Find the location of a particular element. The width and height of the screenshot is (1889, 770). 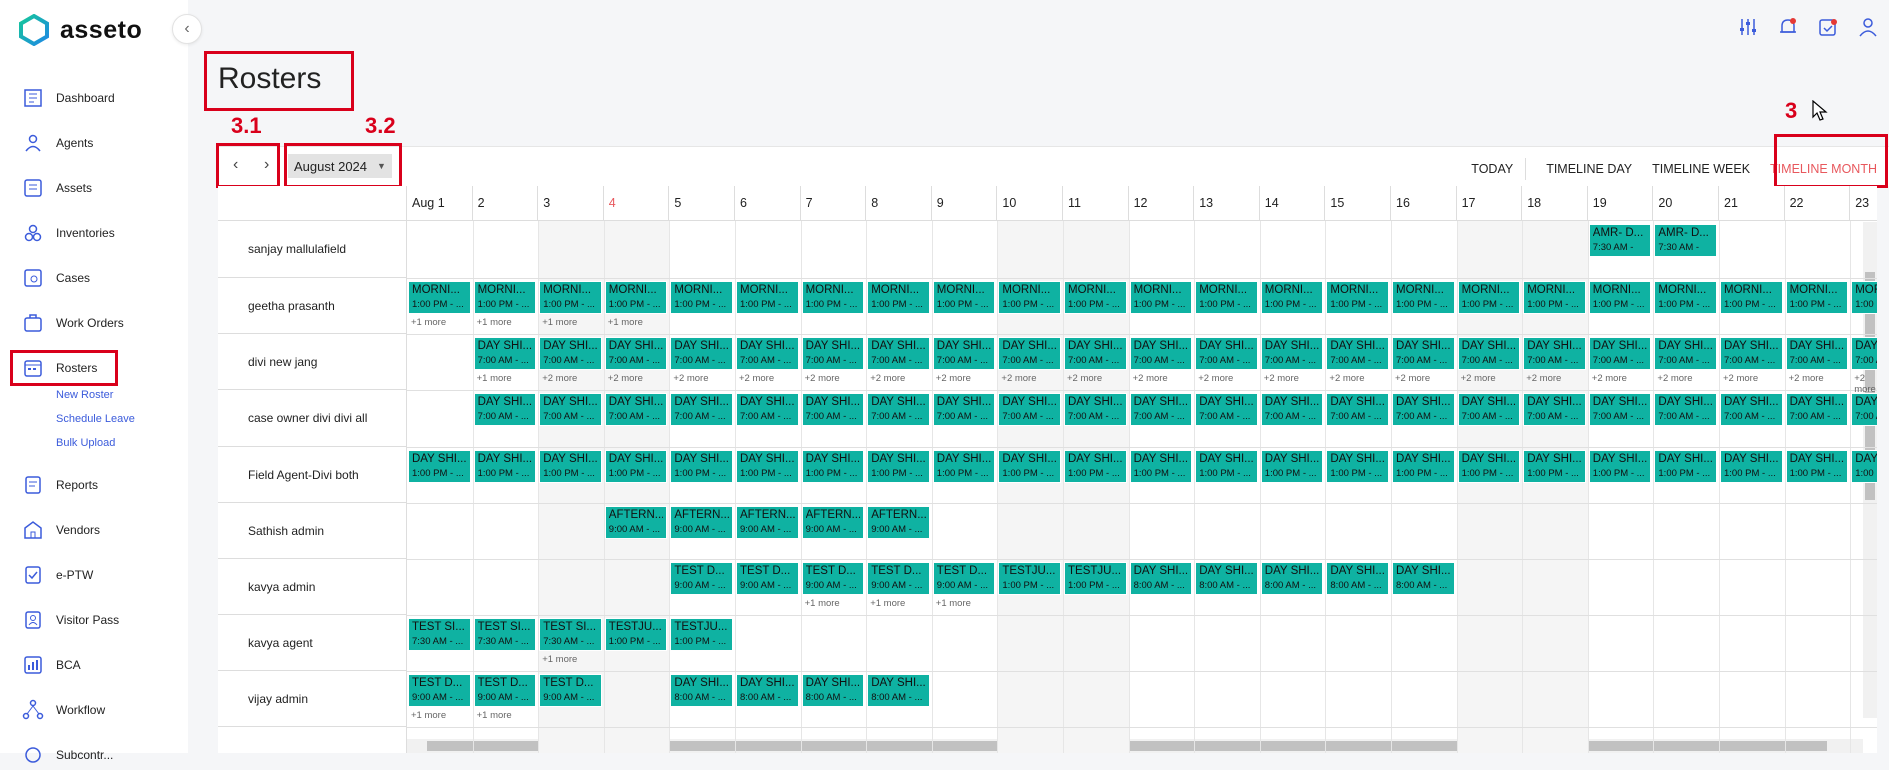

sidebar-subitem-bulk-upload: Bulk Upload is located at coordinates (85, 443).